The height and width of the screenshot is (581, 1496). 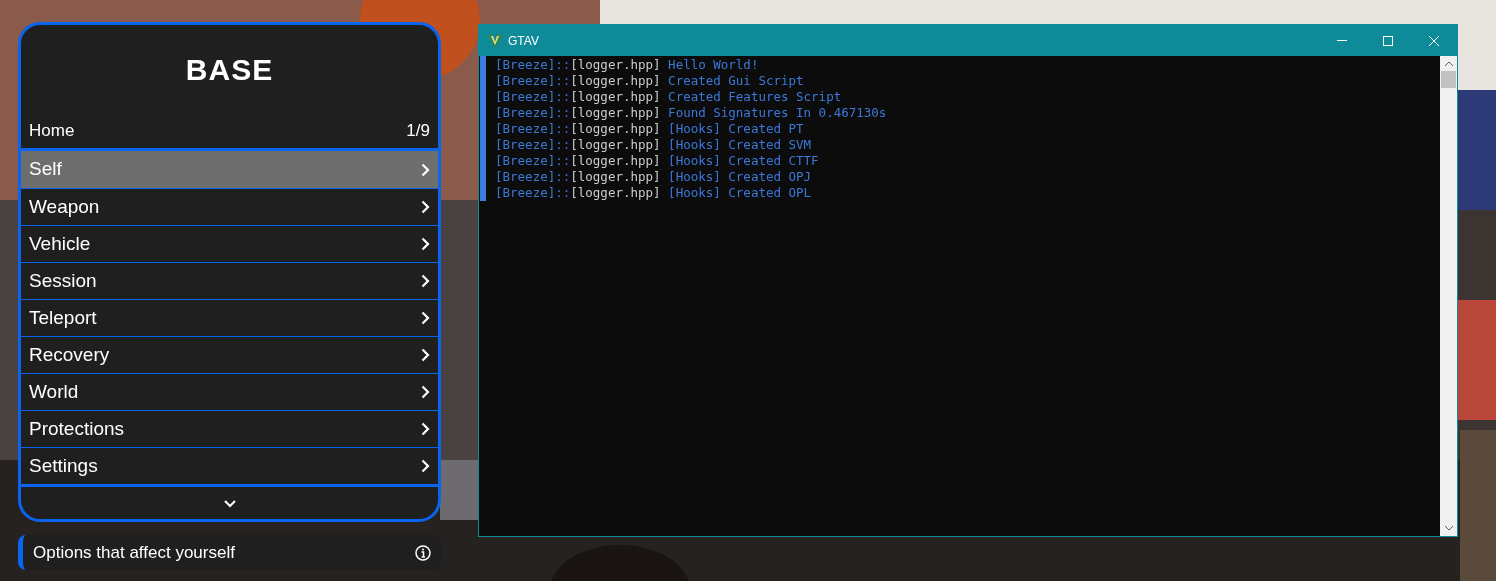 What do you see at coordinates (1448, 63) in the screenshot?
I see `scroll-up-icon` at bounding box center [1448, 63].